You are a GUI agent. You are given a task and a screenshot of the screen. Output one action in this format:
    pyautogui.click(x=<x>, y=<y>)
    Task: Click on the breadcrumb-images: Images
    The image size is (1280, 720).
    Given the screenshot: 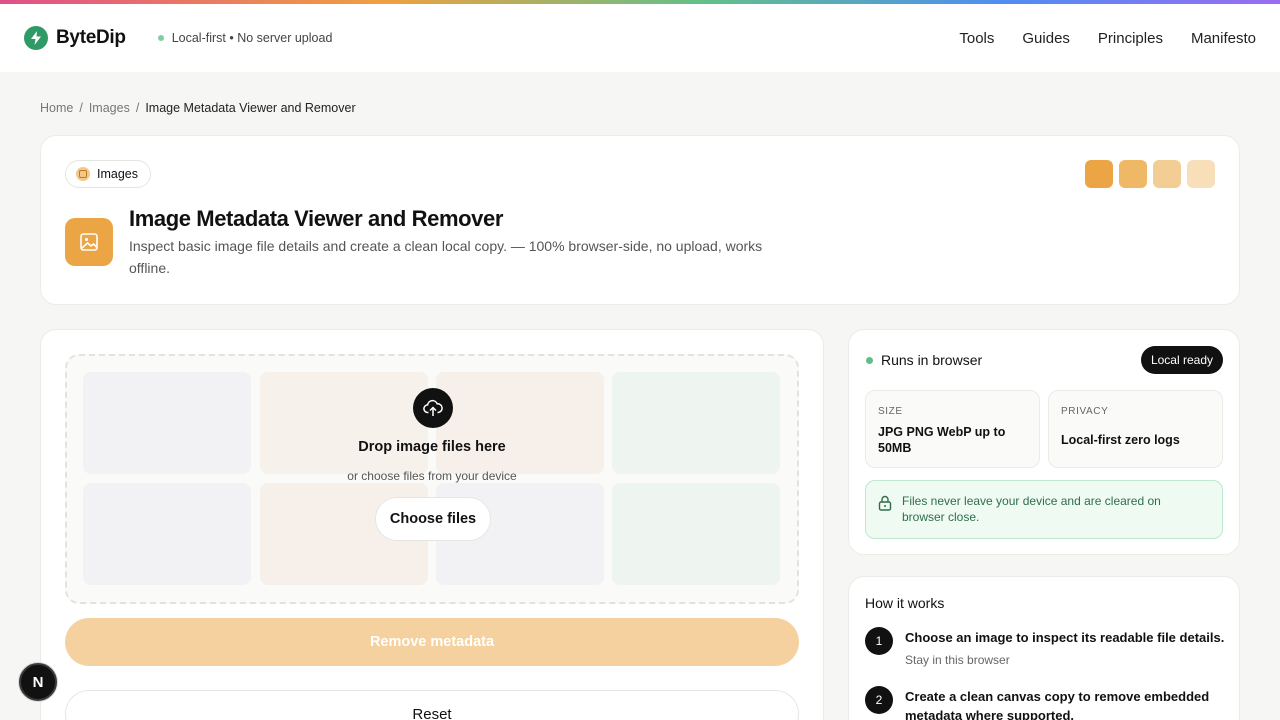 What is the action you would take?
    pyautogui.click(x=109, y=108)
    